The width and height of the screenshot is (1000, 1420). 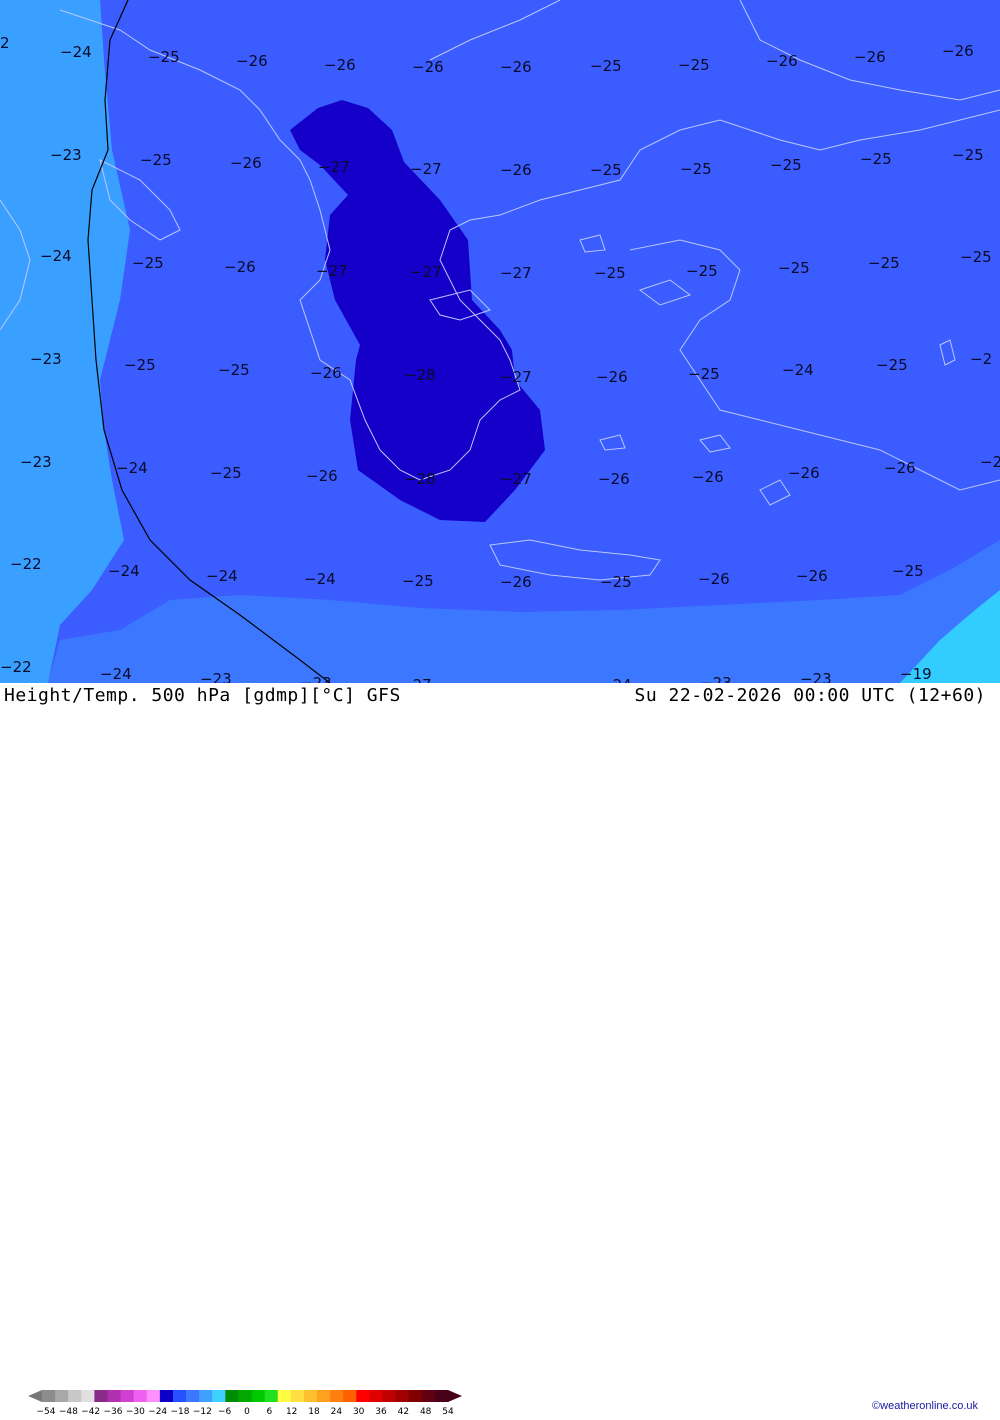 What do you see at coordinates (68, 1411) in the screenshot?
I see `colorbar-tick: −48` at bounding box center [68, 1411].